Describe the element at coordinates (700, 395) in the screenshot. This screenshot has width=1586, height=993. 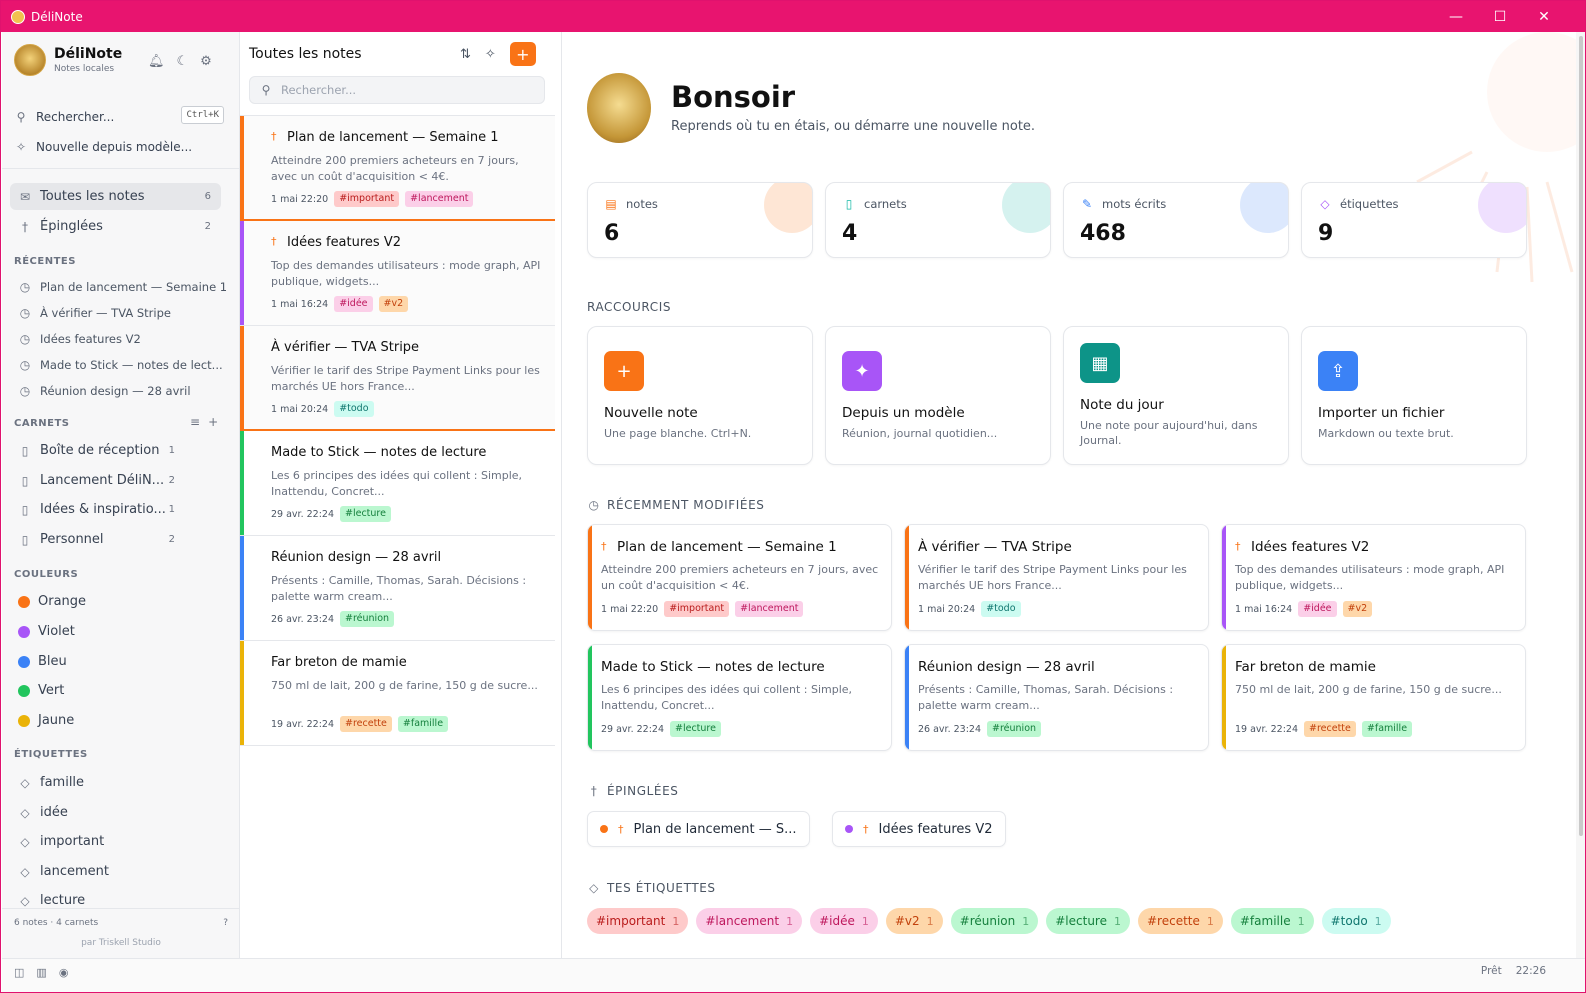
I see `new-note-shortcut: + Nouvelle note Une page blanche. Ctrl+N.` at that location.